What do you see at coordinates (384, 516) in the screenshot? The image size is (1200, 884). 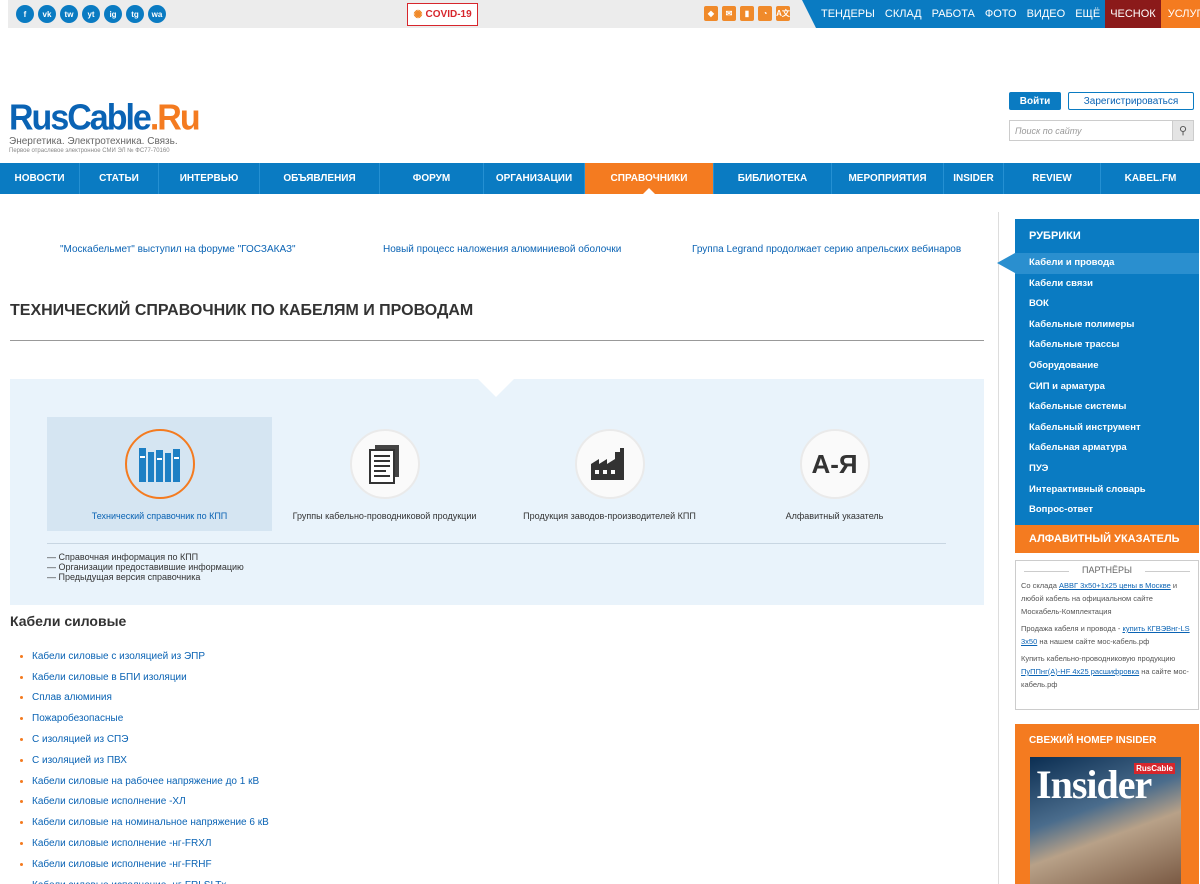 I see `ref-product-groups-label: Группы кабельно-проводниковой продукции` at bounding box center [384, 516].